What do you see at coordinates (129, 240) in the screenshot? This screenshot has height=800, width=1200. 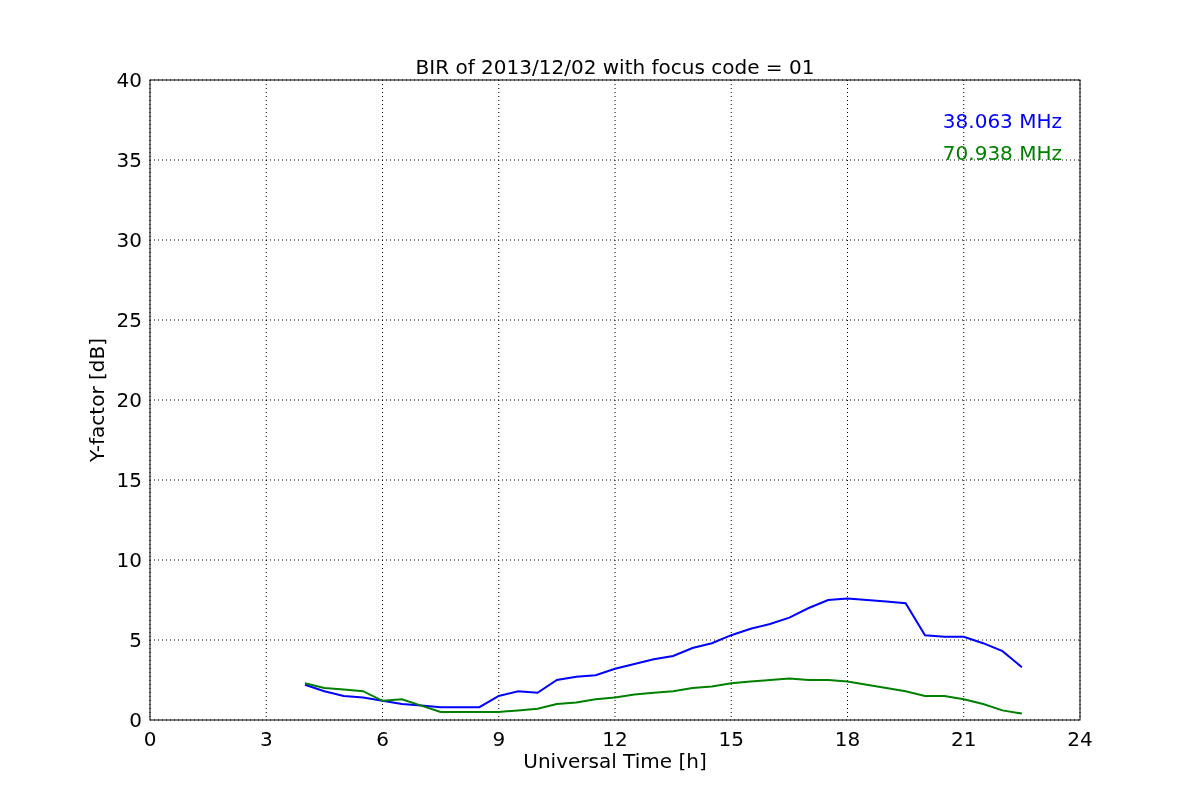 I see `y-tick-label: 30` at bounding box center [129, 240].